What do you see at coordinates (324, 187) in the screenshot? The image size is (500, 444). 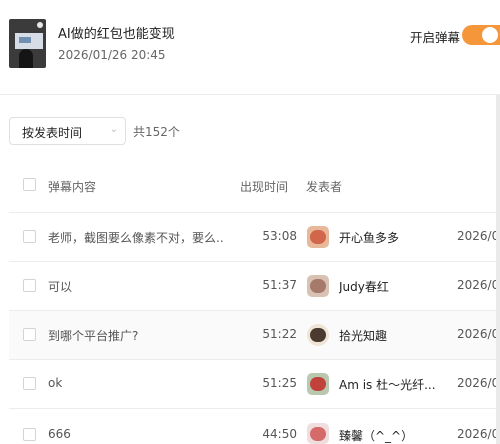 I see `header-author: 发表者` at bounding box center [324, 187].